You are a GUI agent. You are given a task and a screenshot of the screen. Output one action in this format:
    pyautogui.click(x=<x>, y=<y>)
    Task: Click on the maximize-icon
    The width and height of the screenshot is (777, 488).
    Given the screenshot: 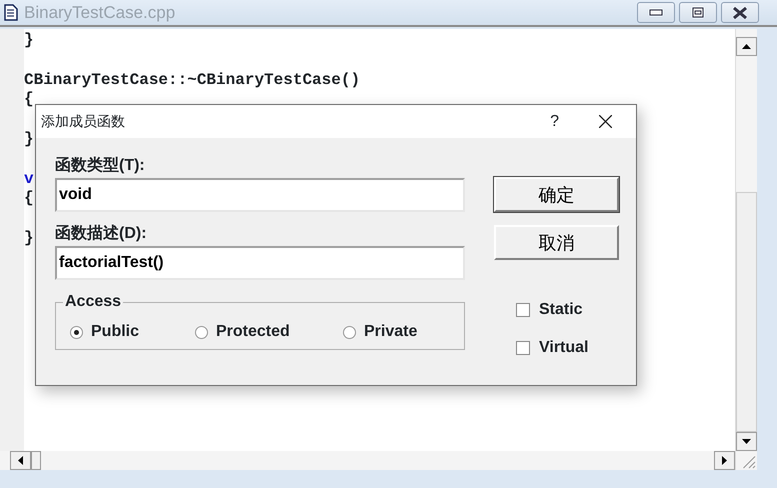 What is the action you would take?
    pyautogui.click(x=698, y=12)
    